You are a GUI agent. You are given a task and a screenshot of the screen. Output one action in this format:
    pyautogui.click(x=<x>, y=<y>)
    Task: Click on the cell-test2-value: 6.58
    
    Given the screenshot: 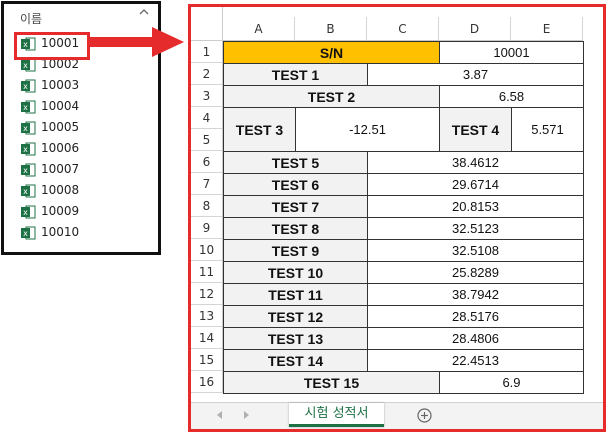 What is the action you would take?
    pyautogui.click(x=511, y=96)
    